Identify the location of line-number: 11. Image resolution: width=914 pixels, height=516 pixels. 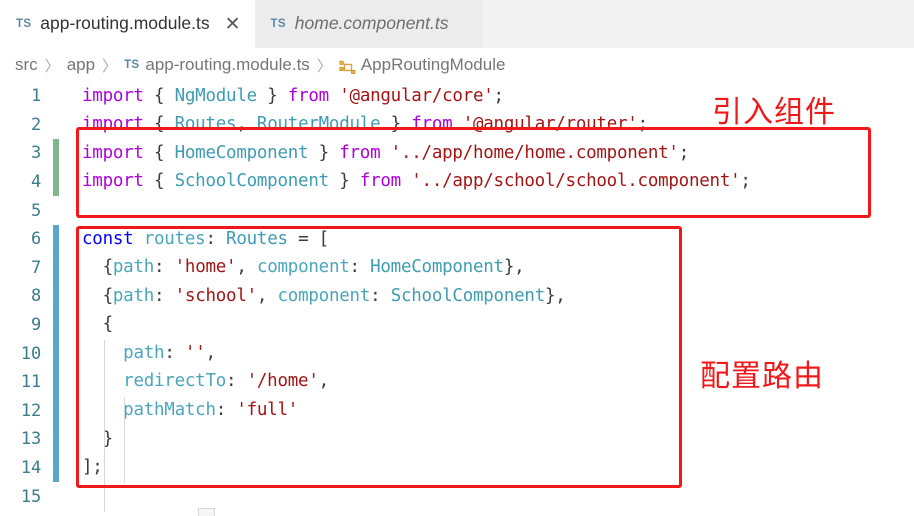
(30, 382).